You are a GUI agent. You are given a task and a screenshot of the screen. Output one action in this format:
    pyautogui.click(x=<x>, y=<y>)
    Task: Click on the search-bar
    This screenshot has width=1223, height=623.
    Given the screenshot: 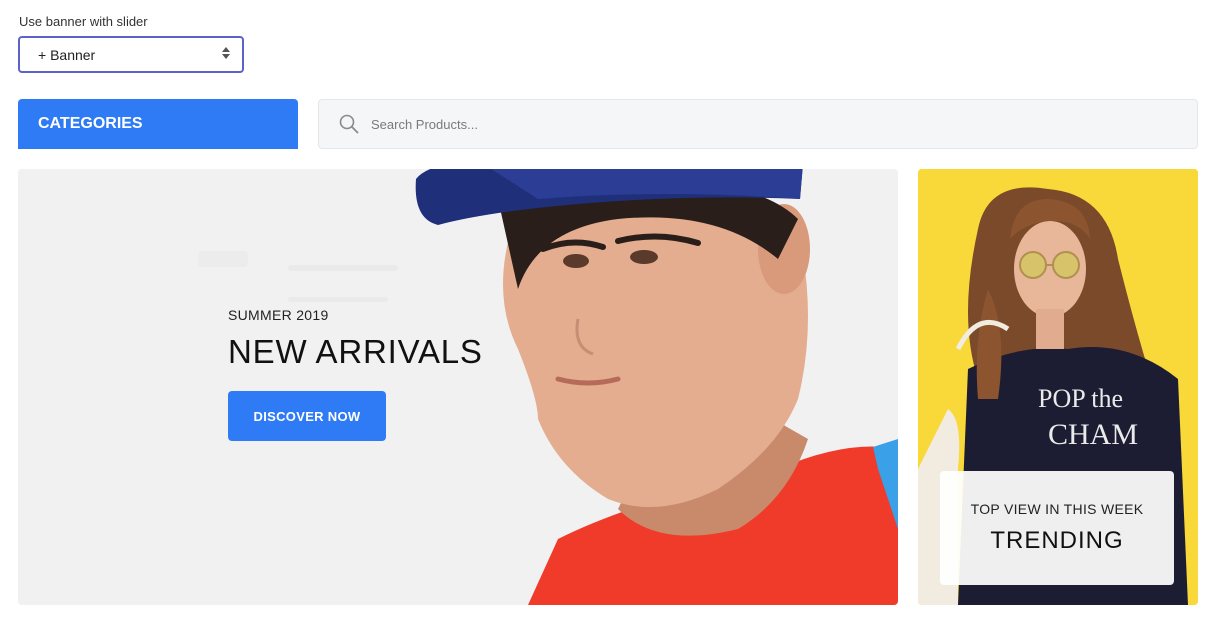 What is the action you would take?
    pyautogui.click(x=758, y=124)
    